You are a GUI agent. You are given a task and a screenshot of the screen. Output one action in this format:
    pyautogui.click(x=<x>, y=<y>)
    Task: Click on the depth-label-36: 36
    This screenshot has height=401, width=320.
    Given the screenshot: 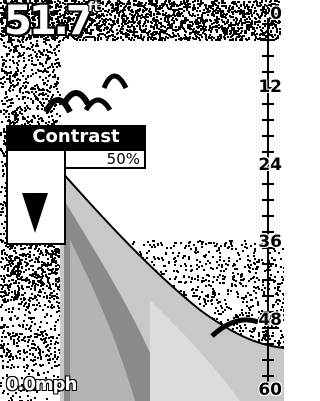 What is the action you would take?
    pyautogui.click(x=270, y=242)
    